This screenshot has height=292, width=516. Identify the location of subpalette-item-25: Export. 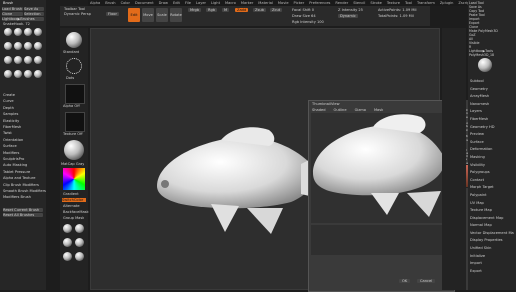
(492, 272).